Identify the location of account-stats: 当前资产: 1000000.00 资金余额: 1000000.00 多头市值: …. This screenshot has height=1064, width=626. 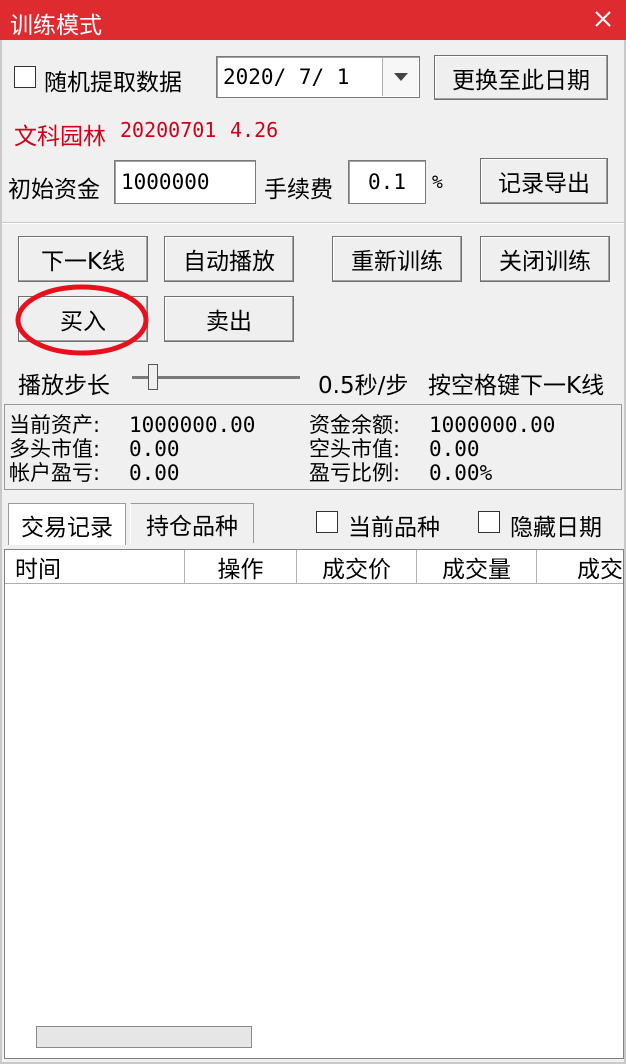
(313, 447).